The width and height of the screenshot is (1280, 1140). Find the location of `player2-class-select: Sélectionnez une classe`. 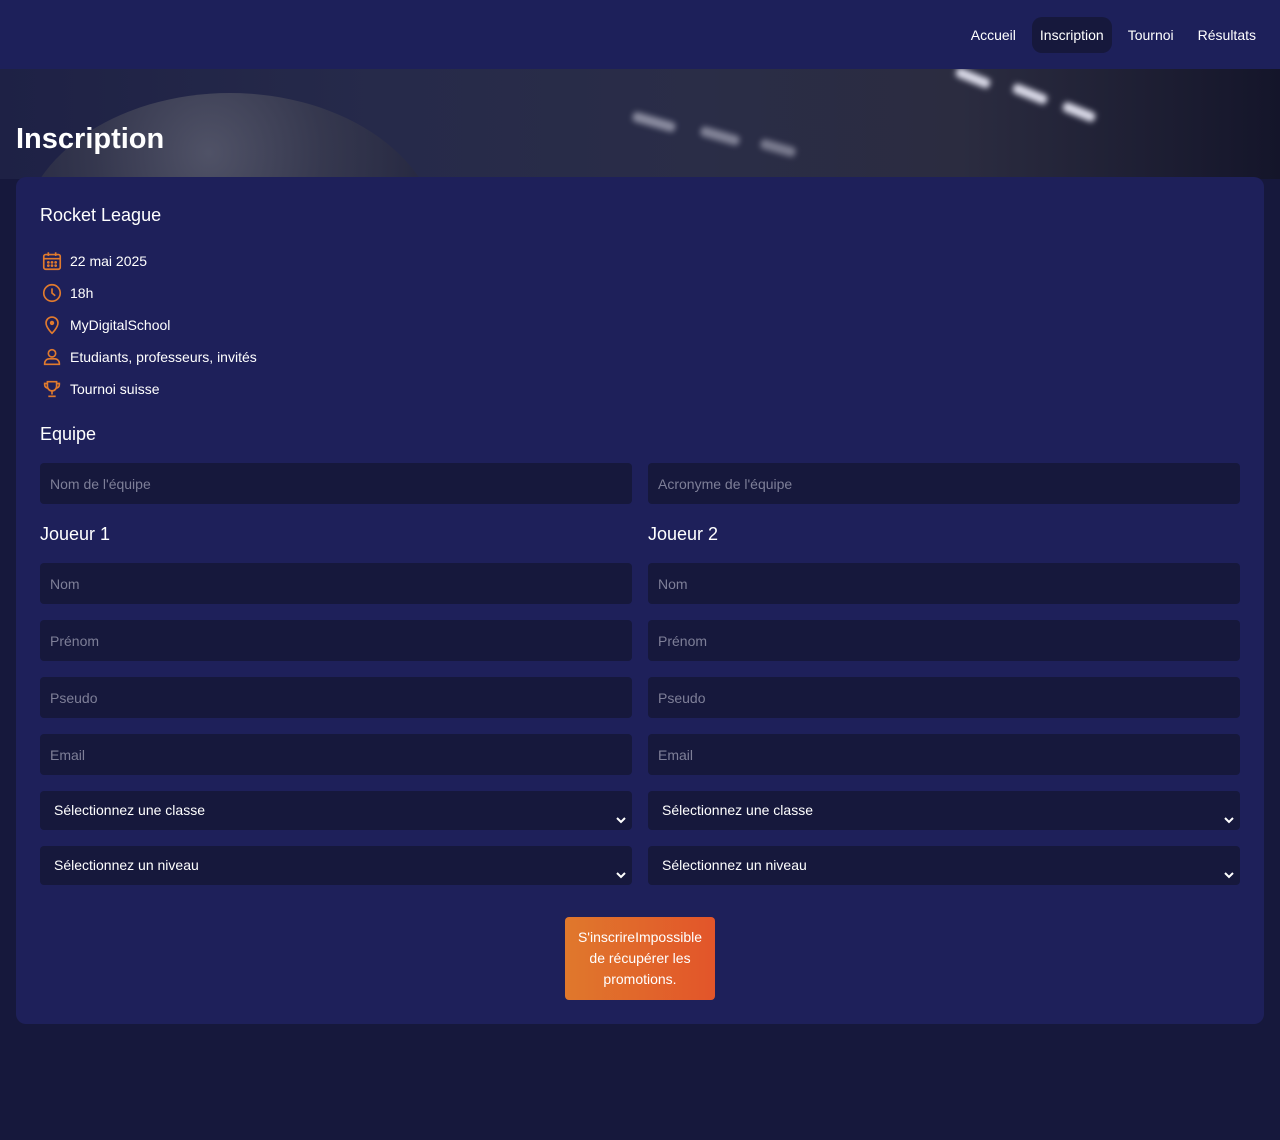

player2-class-select: Sélectionnez une classe is located at coordinates (944, 810).